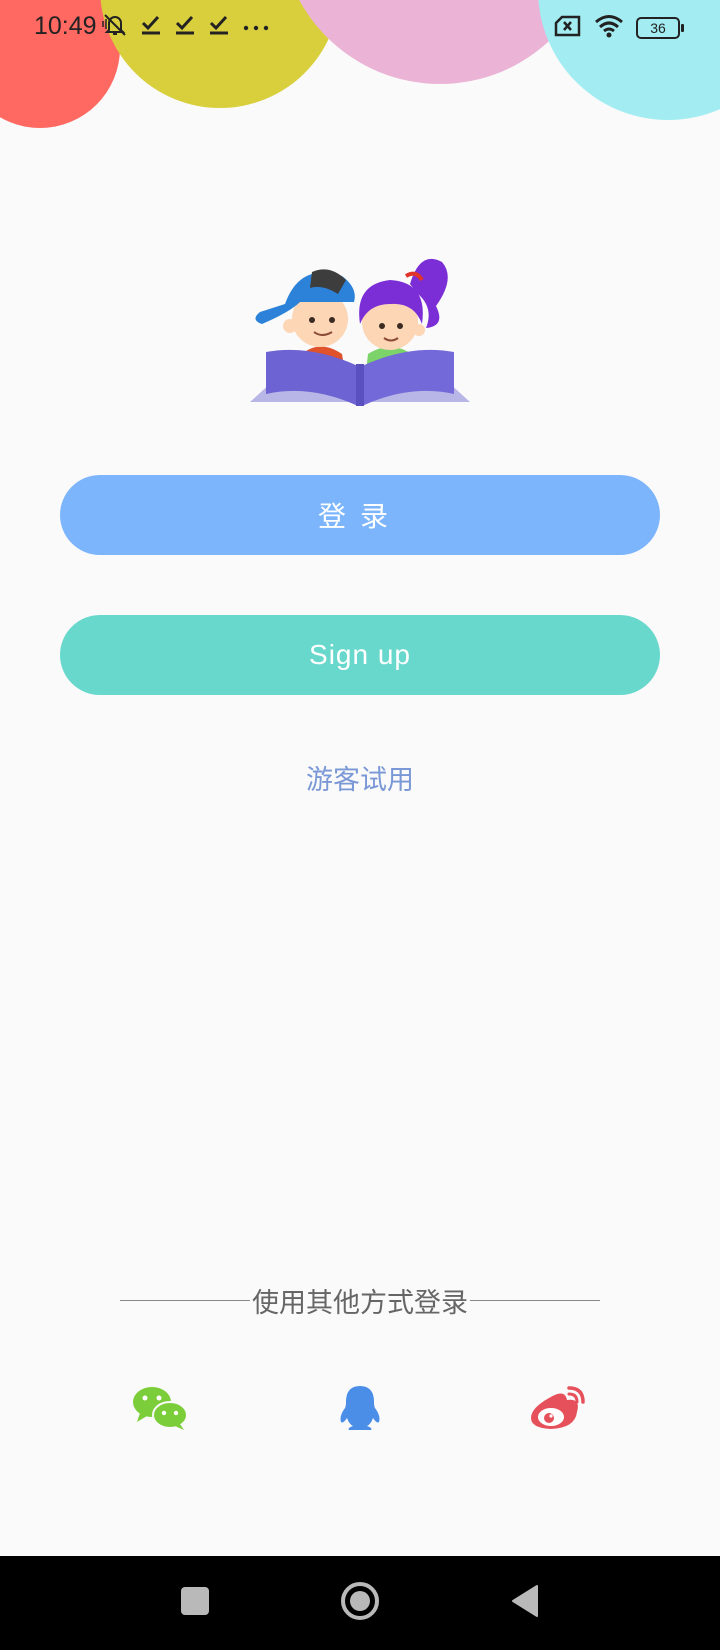  I want to click on back-triangle-icon, so click(525, 1603).